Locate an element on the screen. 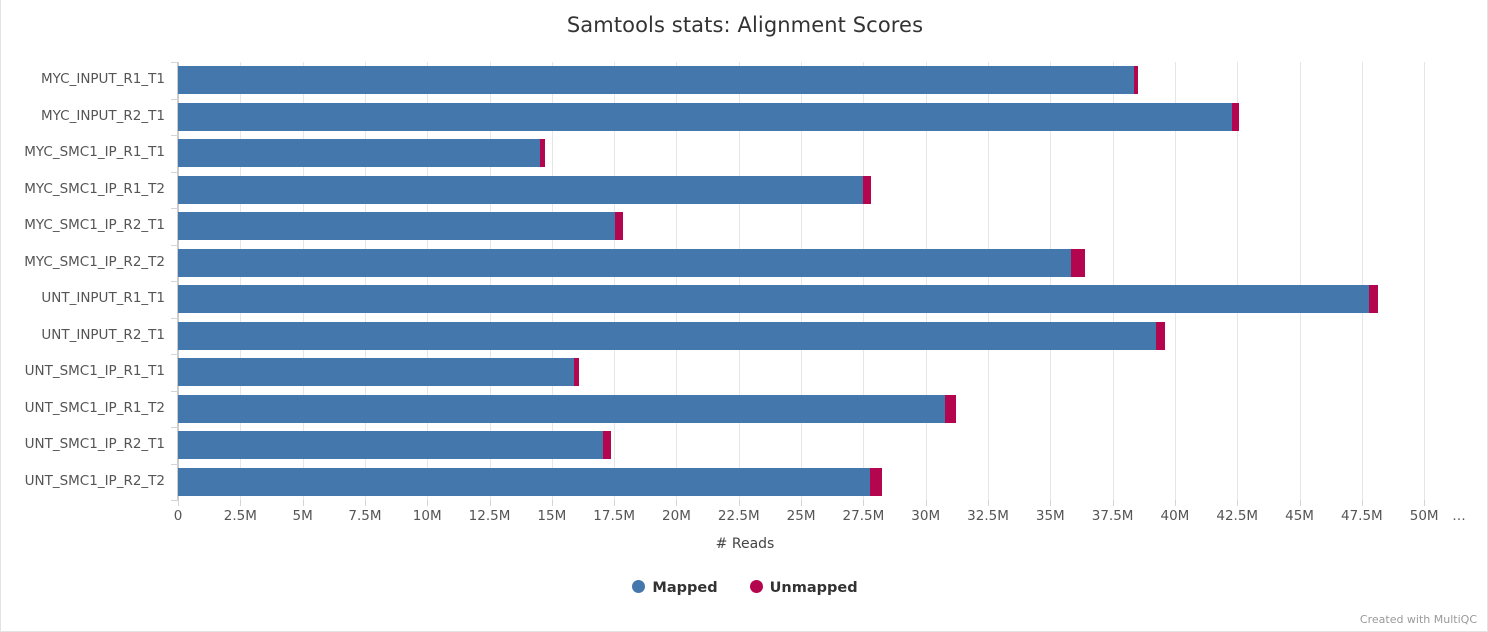  x-axis-label: 32.5M is located at coordinates (988, 516).